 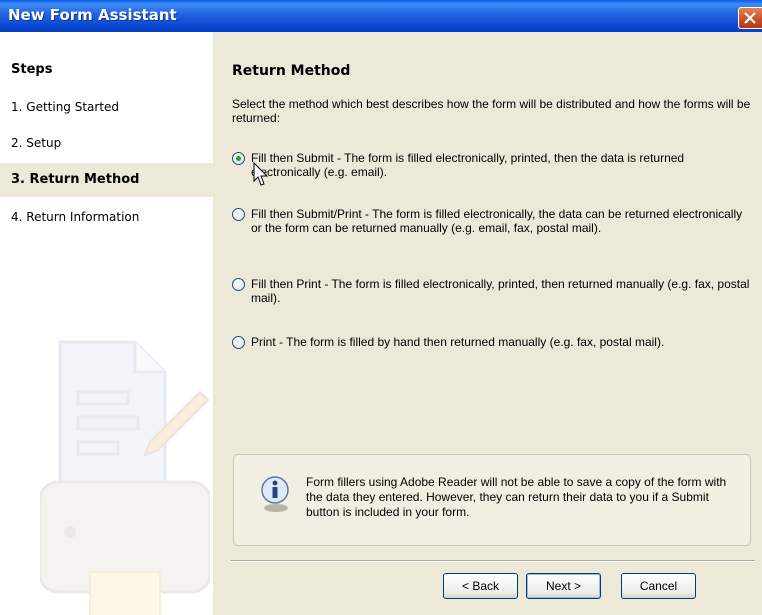 What do you see at coordinates (563, 586) in the screenshot?
I see `next-button: Next >` at bounding box center [563, 586].